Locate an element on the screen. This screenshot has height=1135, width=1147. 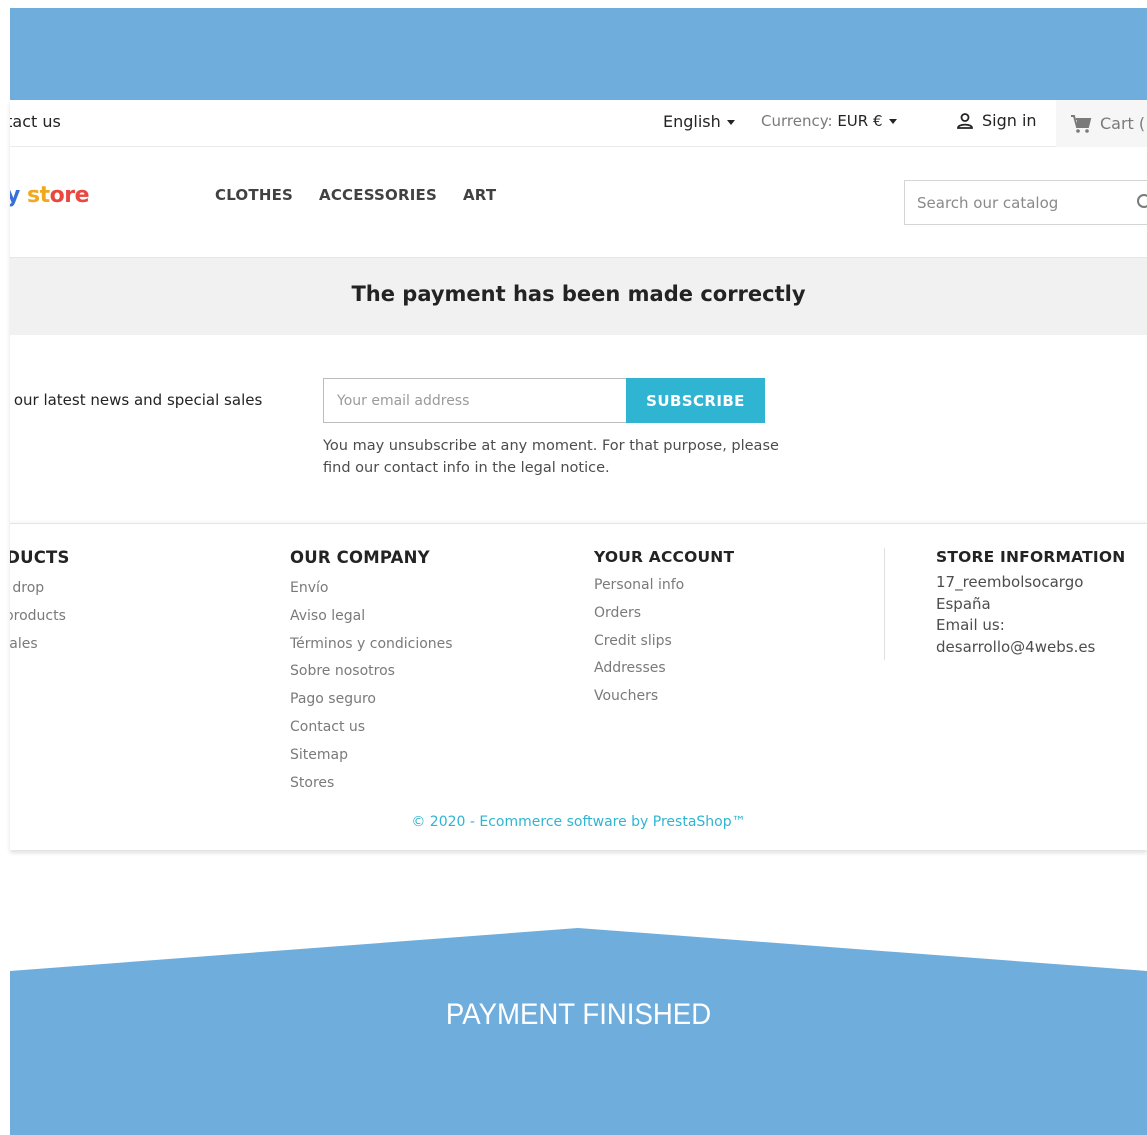
footer-link: Credit slips is located at coordinates (664, 642).